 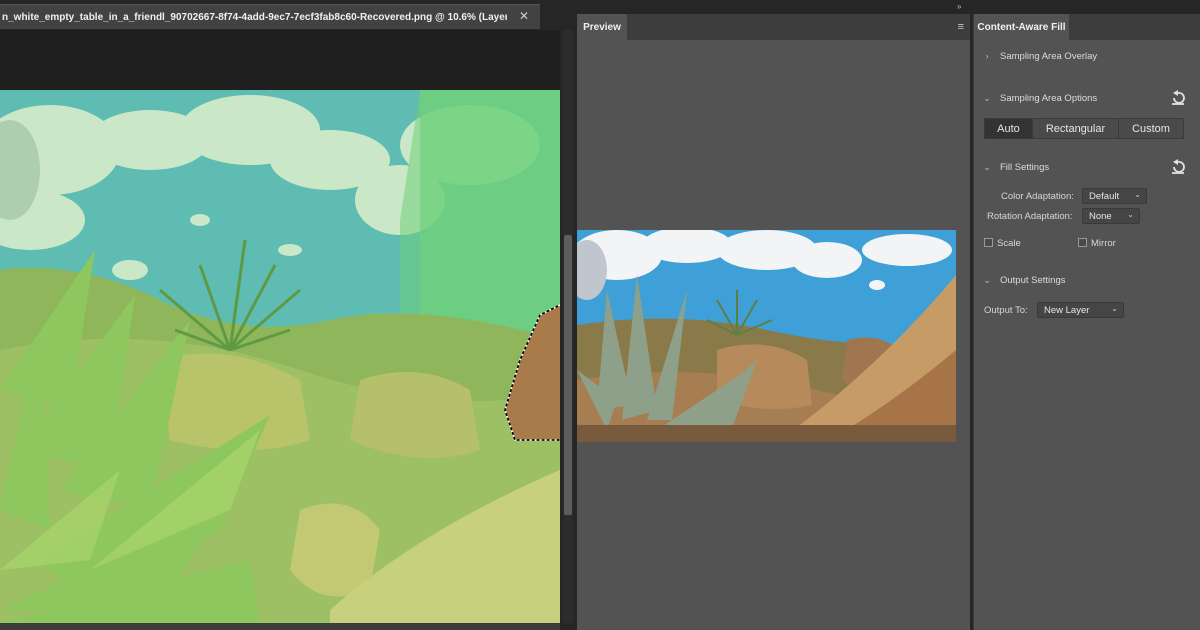 What do you see at coordinates (1030, 216) in the screenshot?
I see `rotation-adaptation-label: Rotation Adaptation:` at bounding box center [1030, 216].